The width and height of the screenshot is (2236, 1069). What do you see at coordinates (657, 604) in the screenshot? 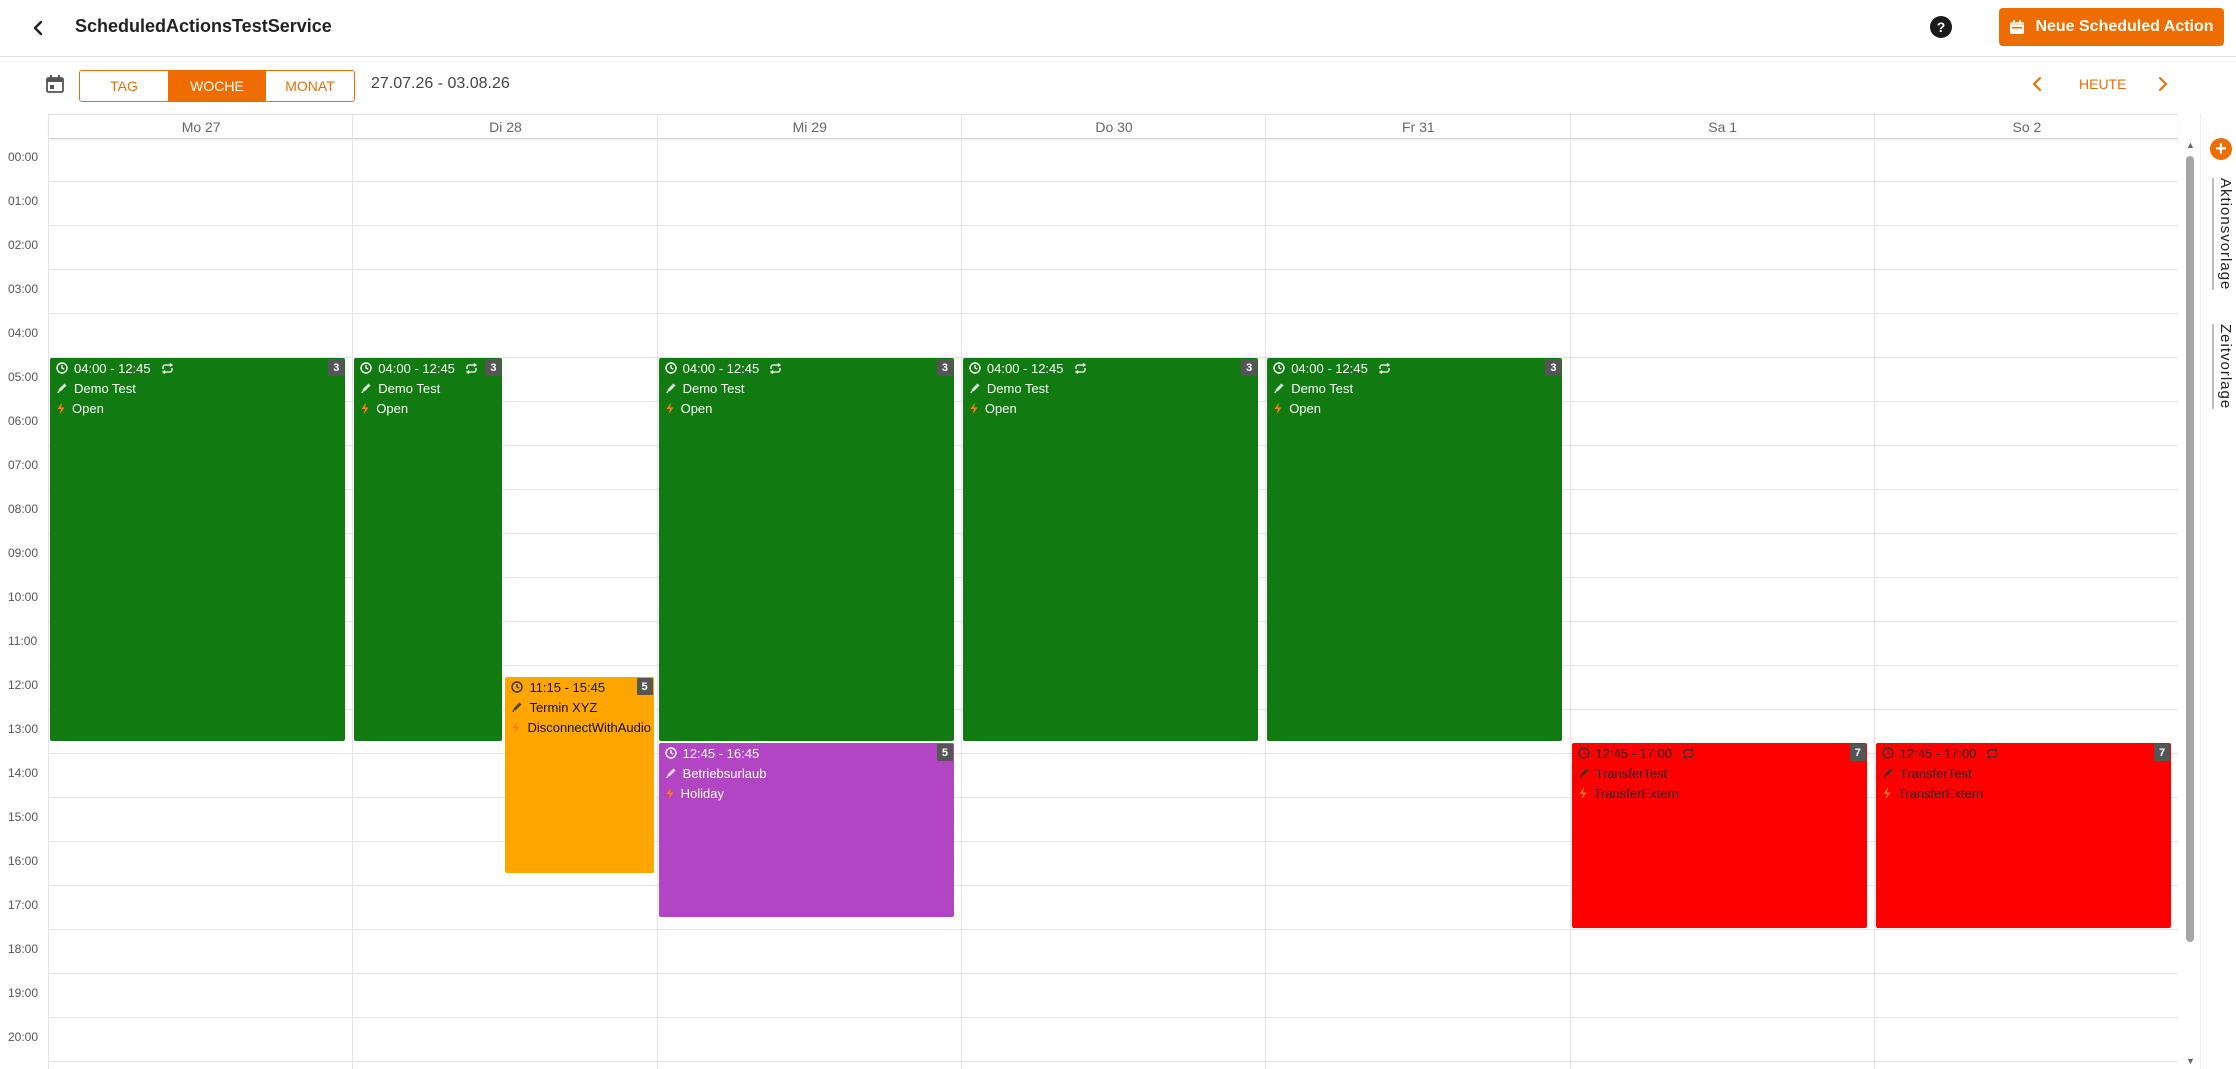
I see `day-gridline` at bounding box center [657, 604].